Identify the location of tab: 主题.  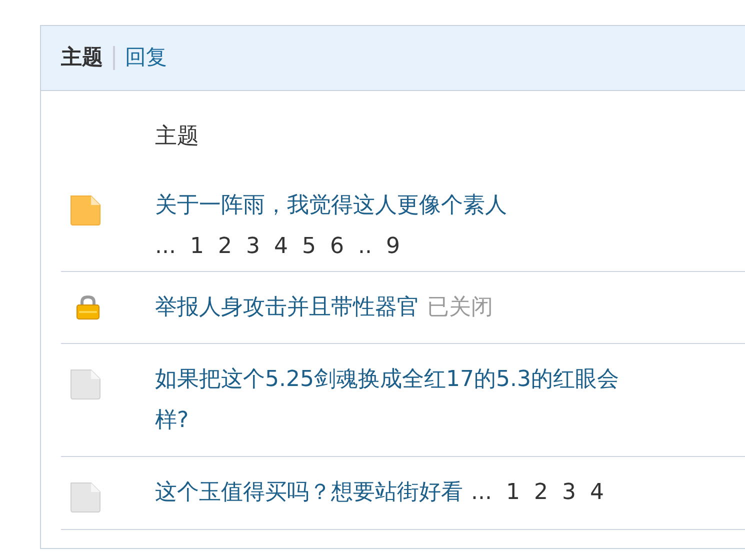
(82, 58).